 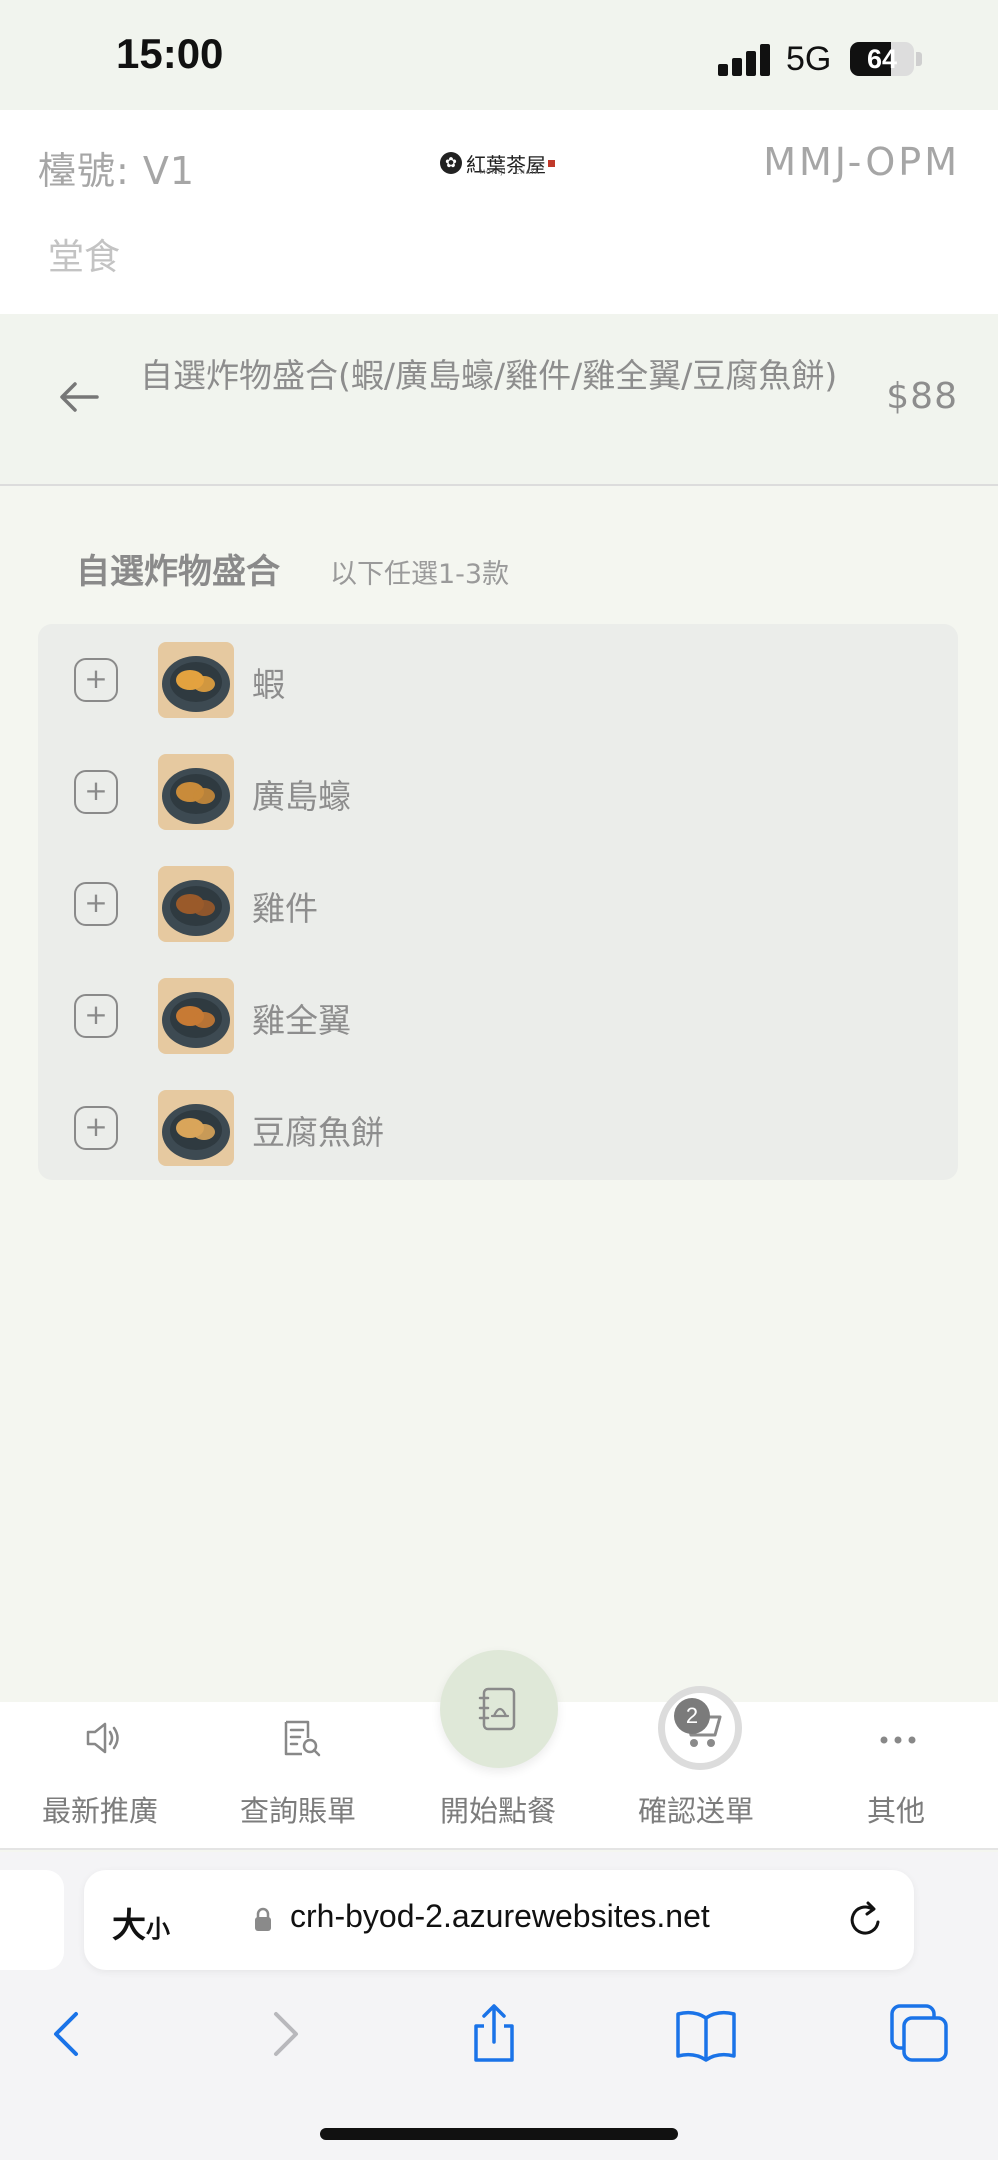 I want to click on more-dots-icon, so click(x=898, y=1740).